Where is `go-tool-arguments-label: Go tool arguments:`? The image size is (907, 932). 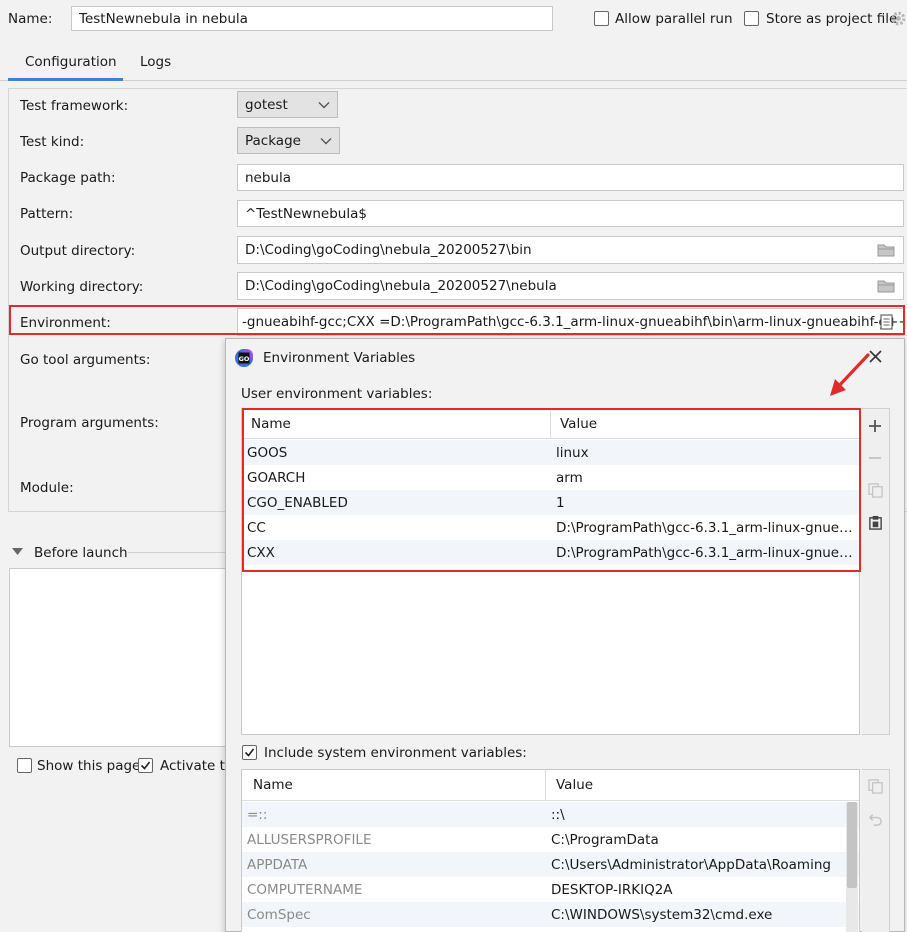
go-tool-arguments-label: Go tool arguments: is located at coordinates (85, 360).